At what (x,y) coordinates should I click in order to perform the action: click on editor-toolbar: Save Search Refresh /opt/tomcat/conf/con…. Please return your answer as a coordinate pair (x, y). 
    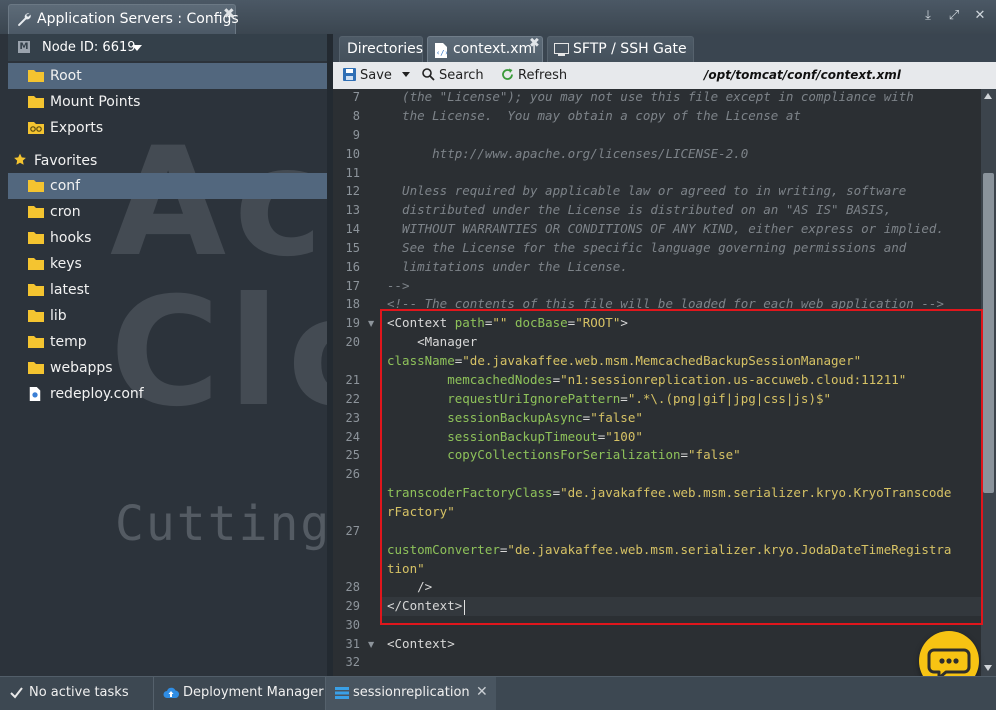
    Looking at the image, I should click on (664, 76).